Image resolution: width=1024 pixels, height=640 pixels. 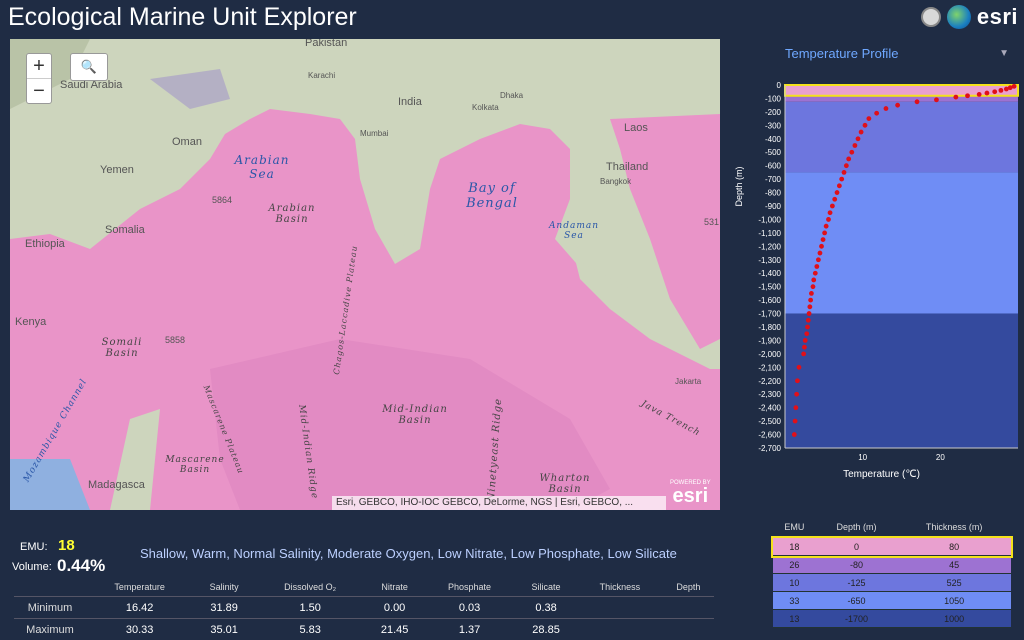 I want to click on emu-table-cell: 1000, so click(x=954, y=618).